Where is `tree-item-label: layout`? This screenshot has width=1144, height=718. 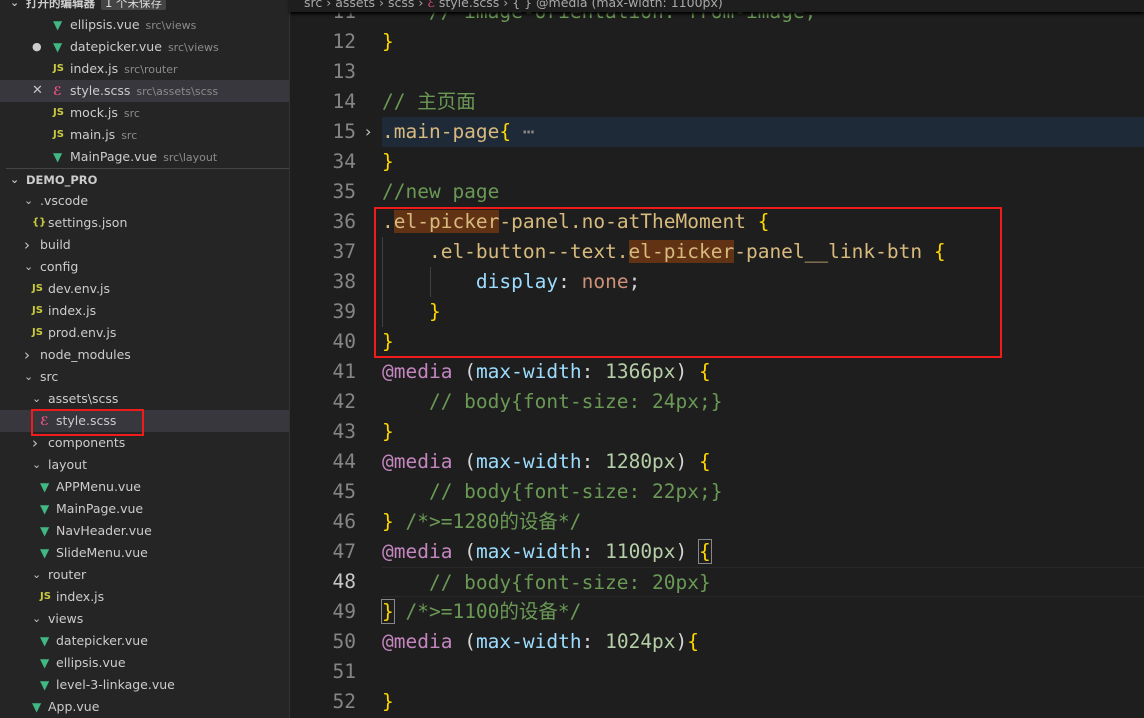 tree-item-label: layout is located at coordinates (68, 464).